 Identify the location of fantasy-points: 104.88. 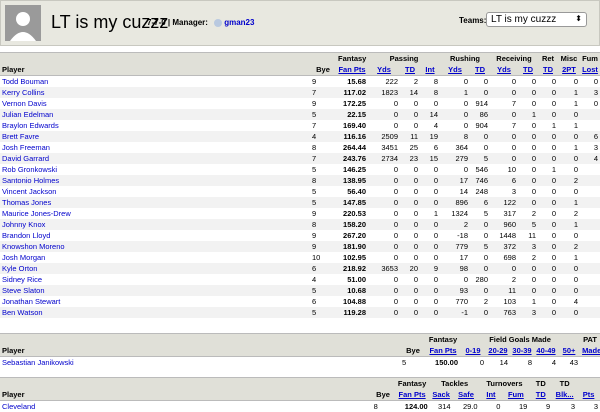
(352, 301).